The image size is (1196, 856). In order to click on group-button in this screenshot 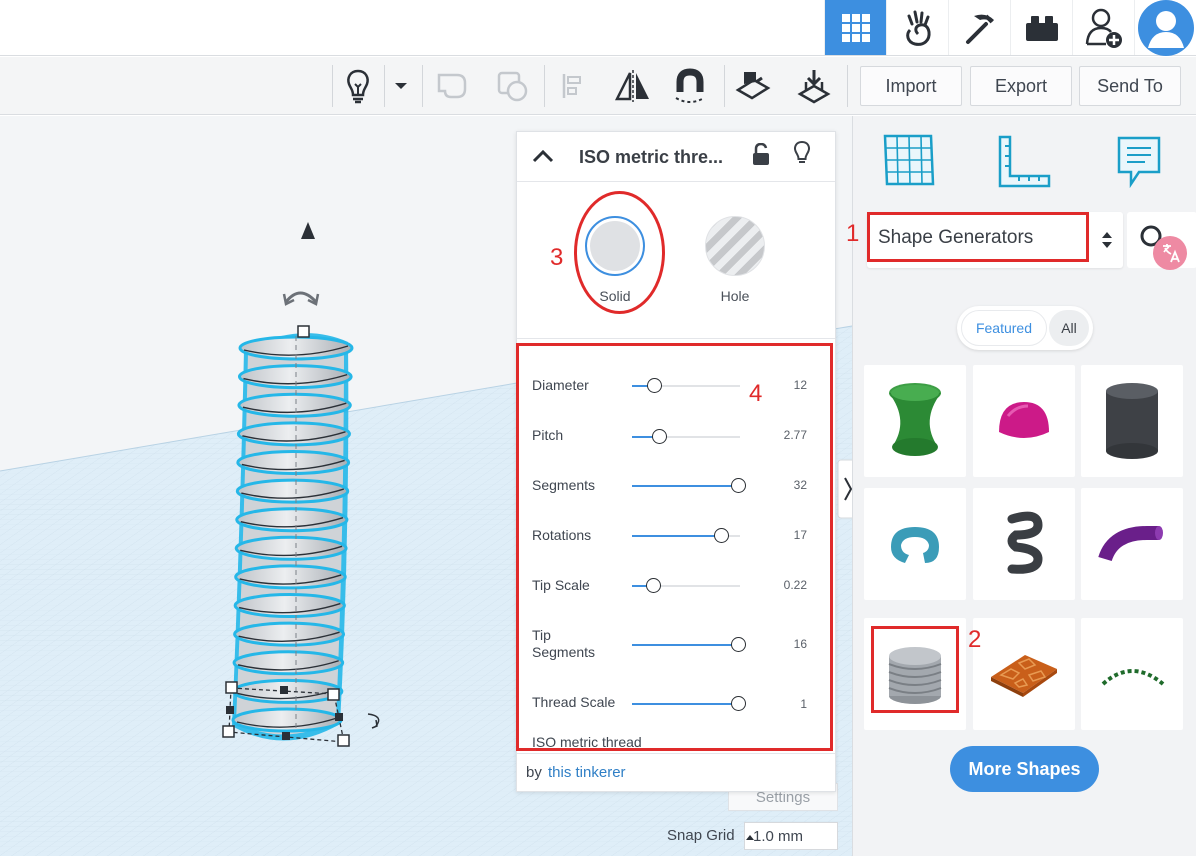, I will do `click(452, 86)`.